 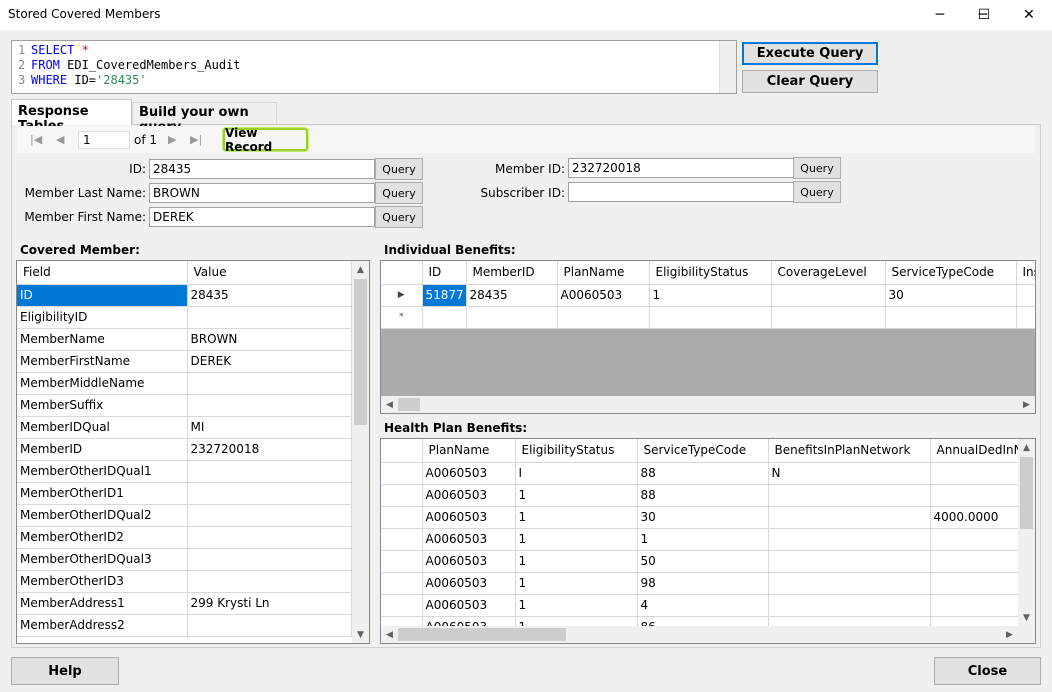 I want to click on table-row: A0060503 1 1, so click(x=708, y=539).